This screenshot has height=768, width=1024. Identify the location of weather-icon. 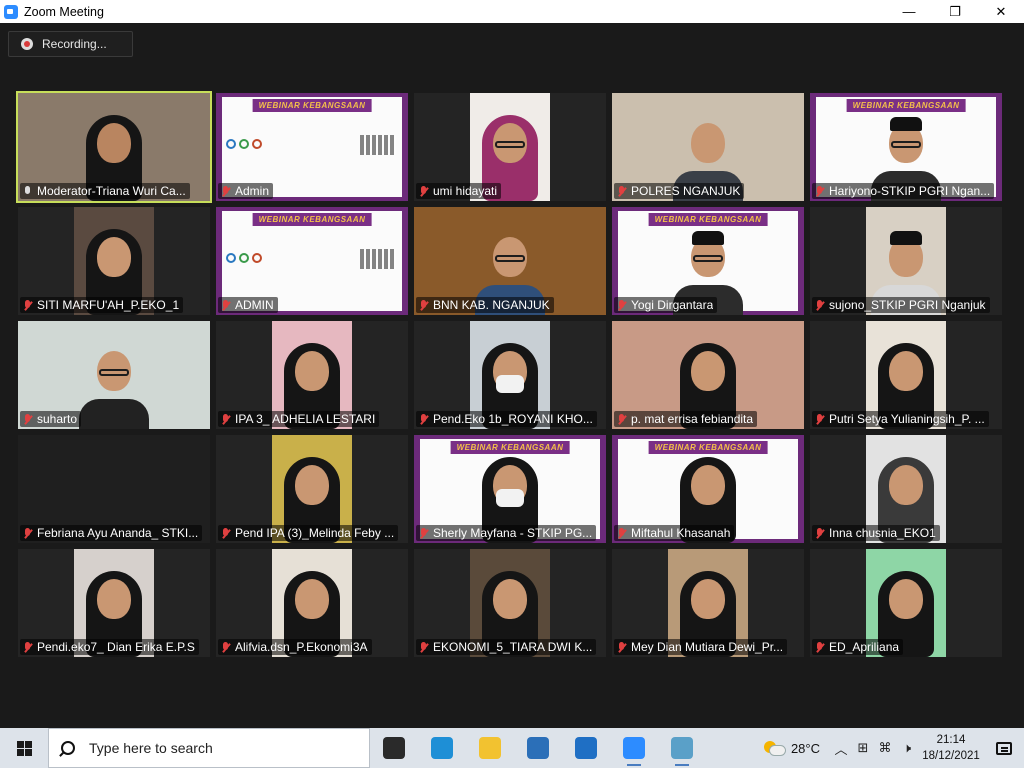
(774, 748).